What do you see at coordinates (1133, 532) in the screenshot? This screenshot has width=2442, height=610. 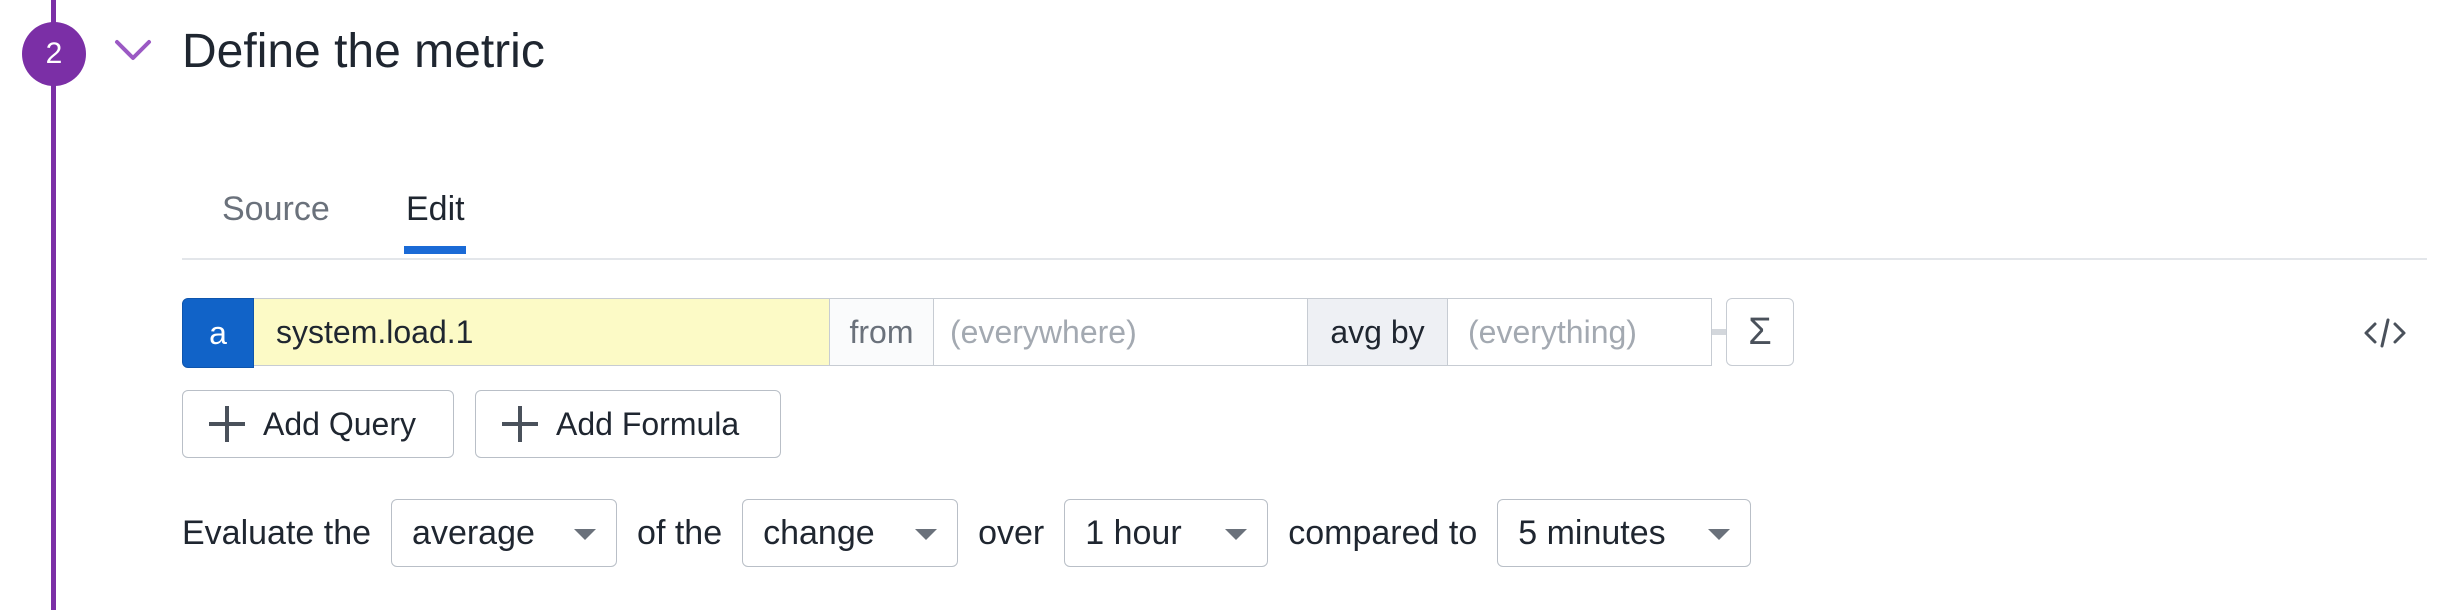 I see `time-window-value: 1 hour` at bounding box center [1133, 532].